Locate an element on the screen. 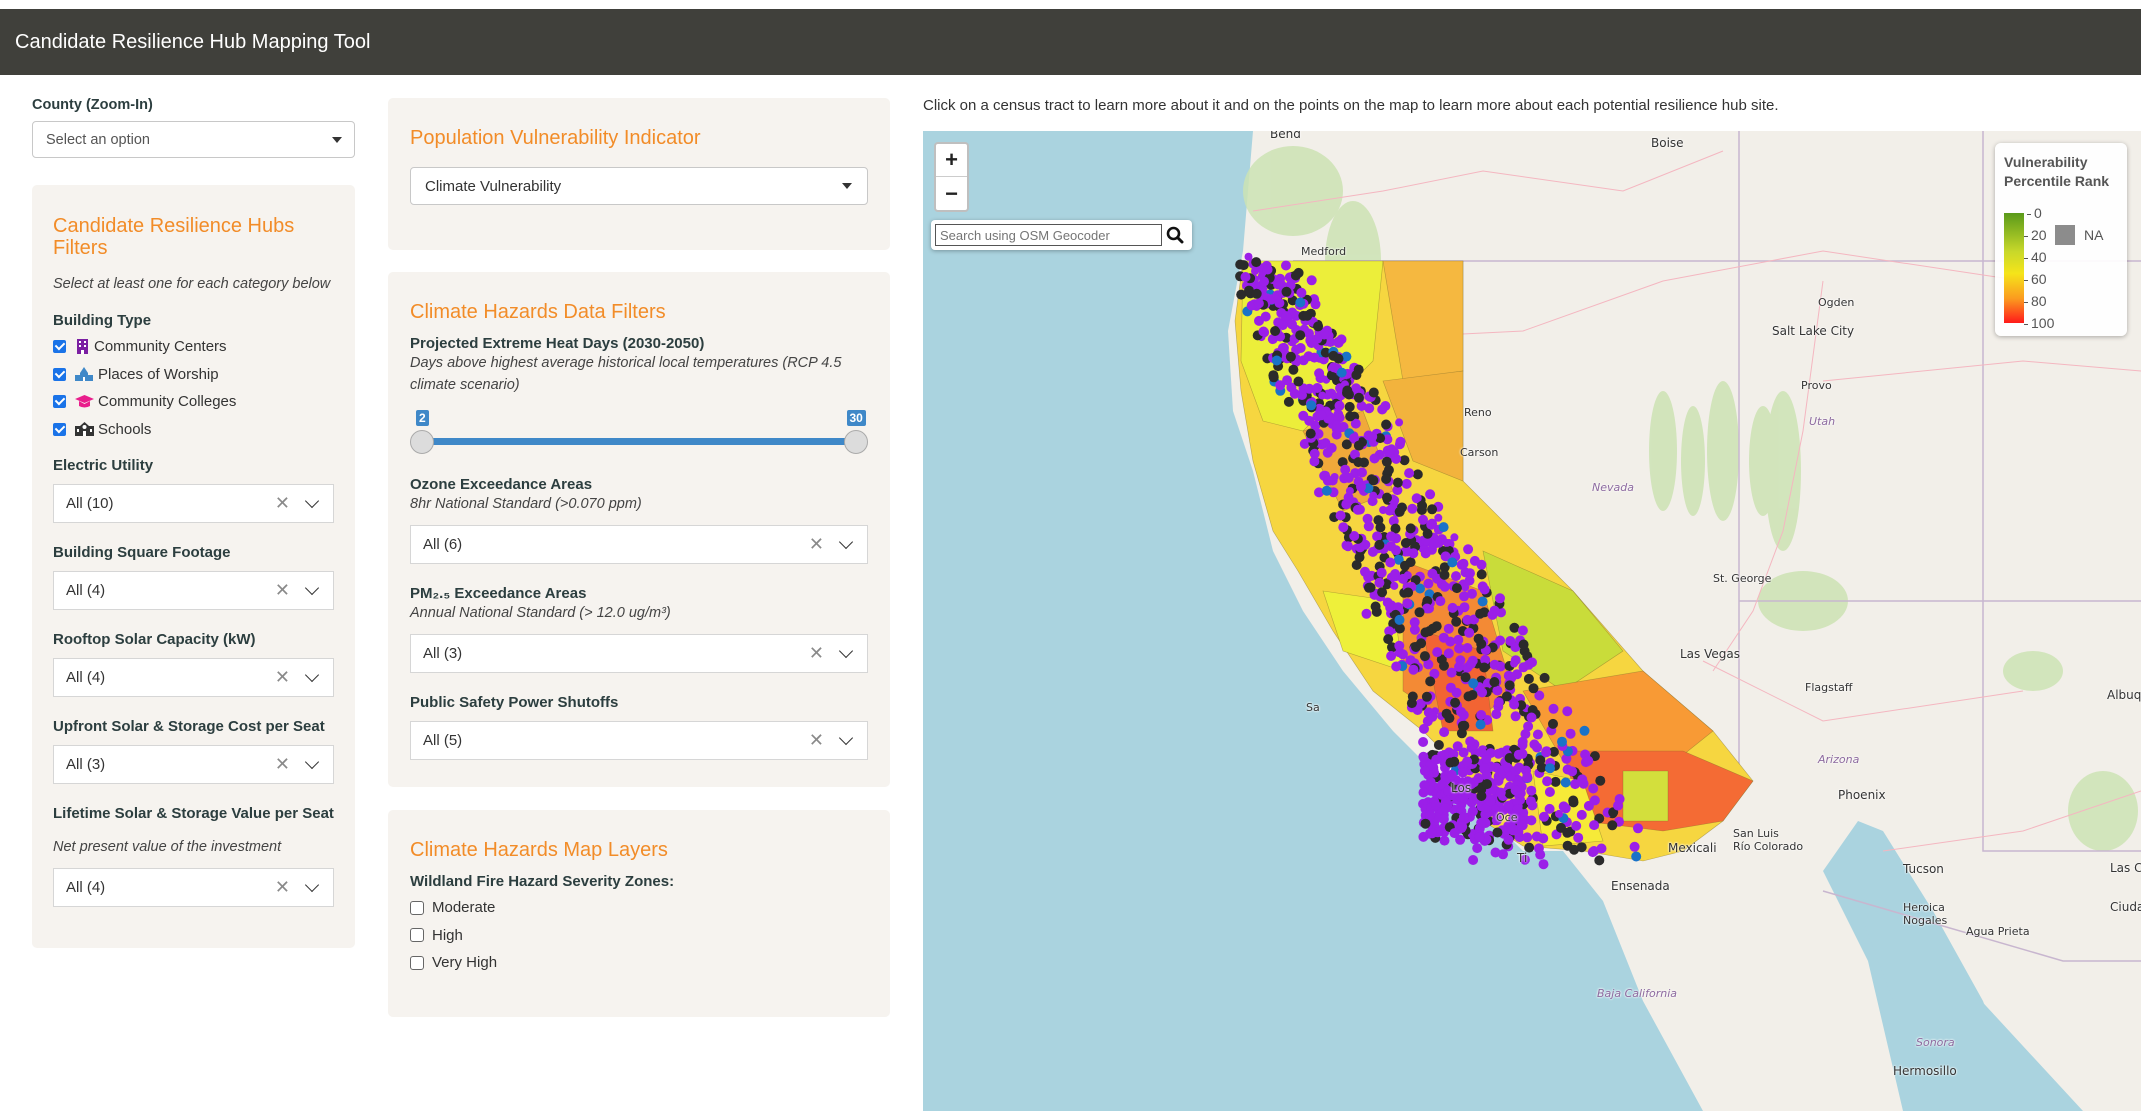 The width and height of the screenshot is (2141, 1111). rooftop-solar-select: All (4) ✕ is located at coordinates (193, 677).